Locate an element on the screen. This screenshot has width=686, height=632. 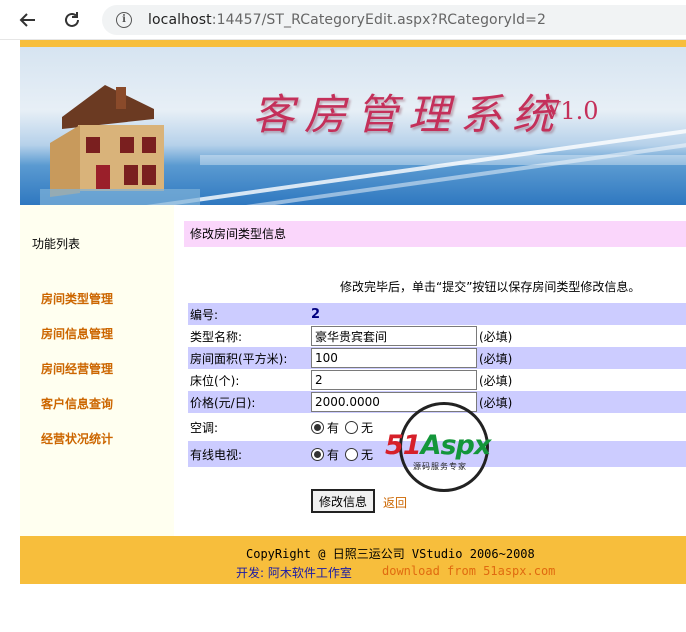
top-accent-stripe is located at coordinates (353, 43).